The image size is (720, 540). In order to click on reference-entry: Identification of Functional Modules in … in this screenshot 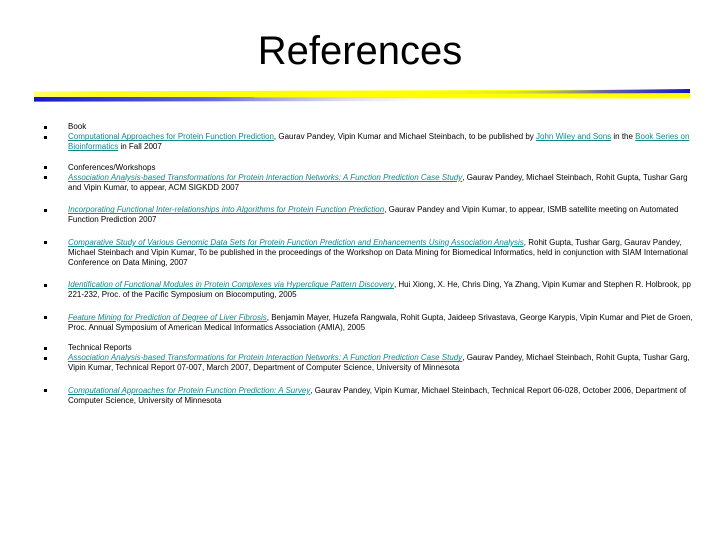, I will do `click(366, 290)`.